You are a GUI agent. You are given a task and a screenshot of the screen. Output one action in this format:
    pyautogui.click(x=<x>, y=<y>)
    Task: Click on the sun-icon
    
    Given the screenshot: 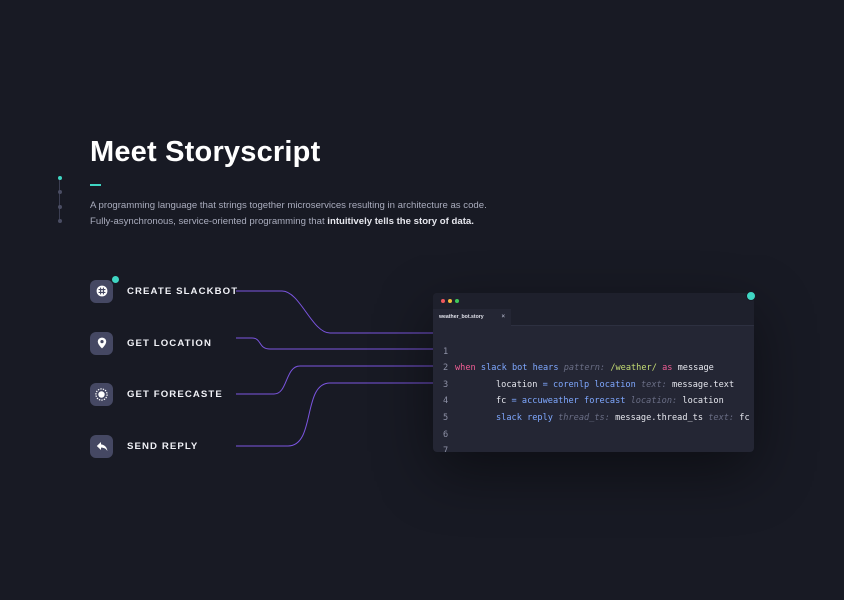 What is the action you would take?
    pyautogui.click(x=101, y=394)
    